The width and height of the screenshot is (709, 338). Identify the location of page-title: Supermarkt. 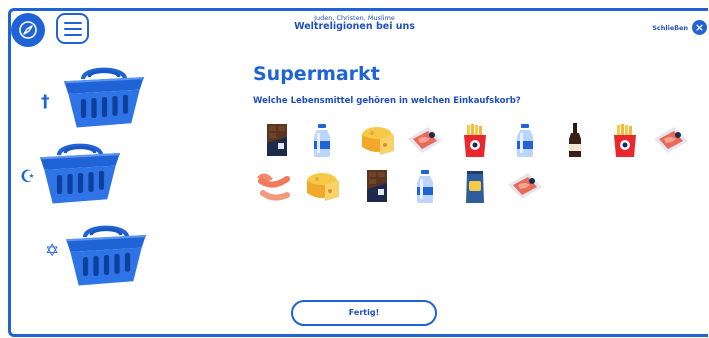
(316, 74).